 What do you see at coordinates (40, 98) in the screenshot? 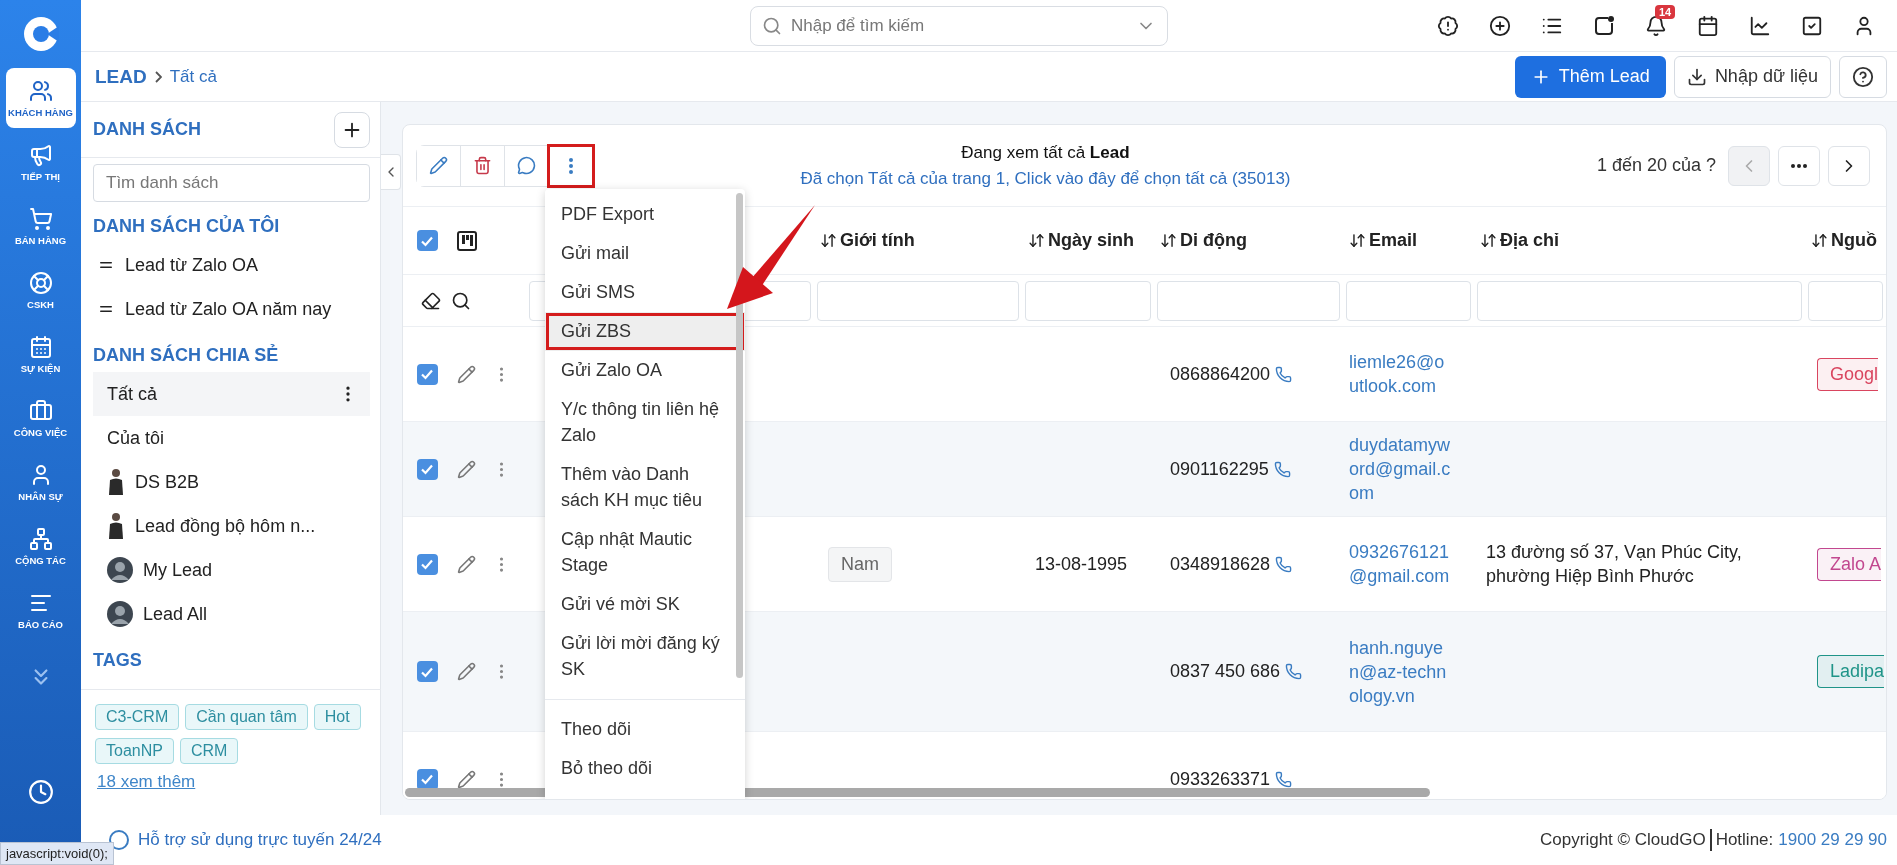
I see `nav-item: KHÁCH HÀNG` at bounding box center [40, 98].